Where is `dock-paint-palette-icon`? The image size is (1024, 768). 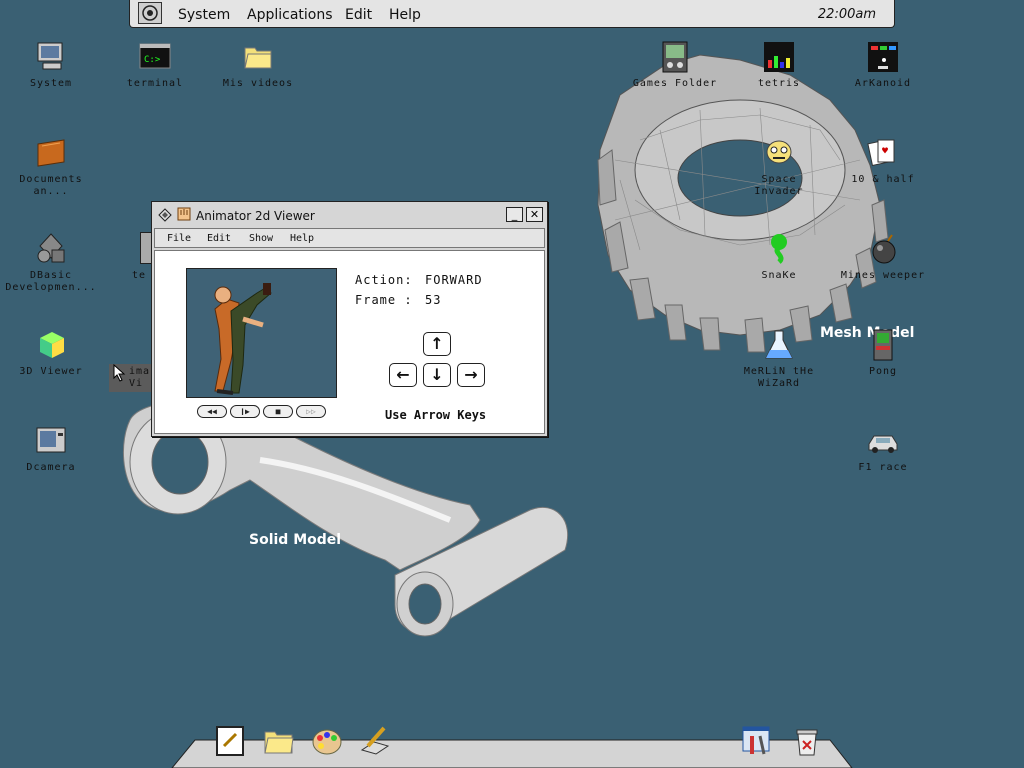 dock-paint-palette-icon is located at coordinates (327, 741).